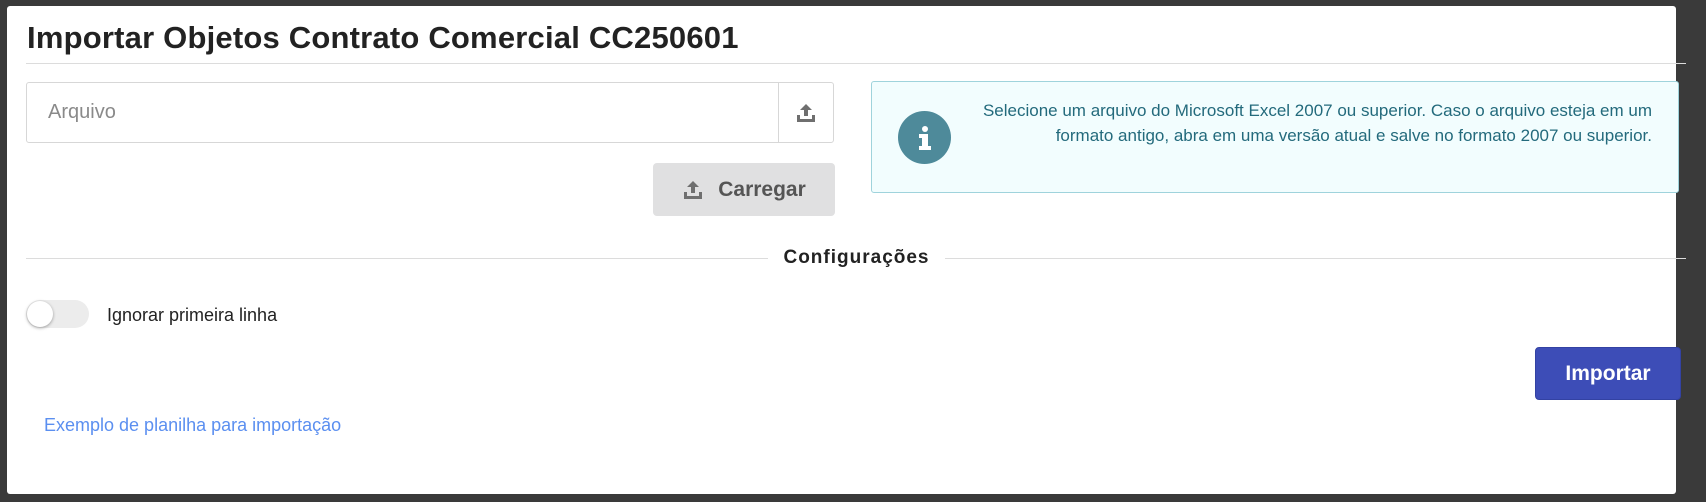  Describe the element at coordinates (762, 189) in the screenshot. I see `carregar-label: Carregar` at that location.